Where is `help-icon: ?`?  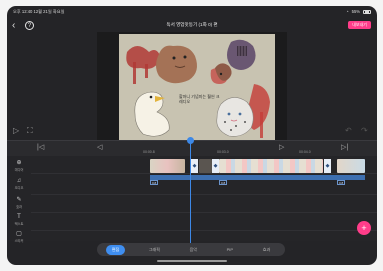 help-icon: ? is located at coordinates (29, 25).